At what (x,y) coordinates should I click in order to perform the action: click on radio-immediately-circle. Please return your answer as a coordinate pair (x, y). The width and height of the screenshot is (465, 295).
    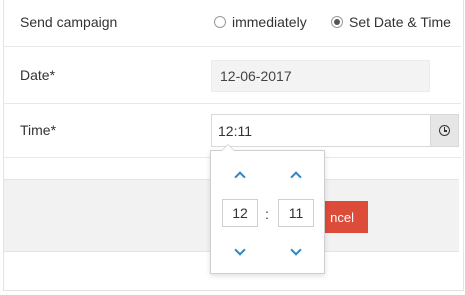
    Looking at the image, I should click on (220, 22).